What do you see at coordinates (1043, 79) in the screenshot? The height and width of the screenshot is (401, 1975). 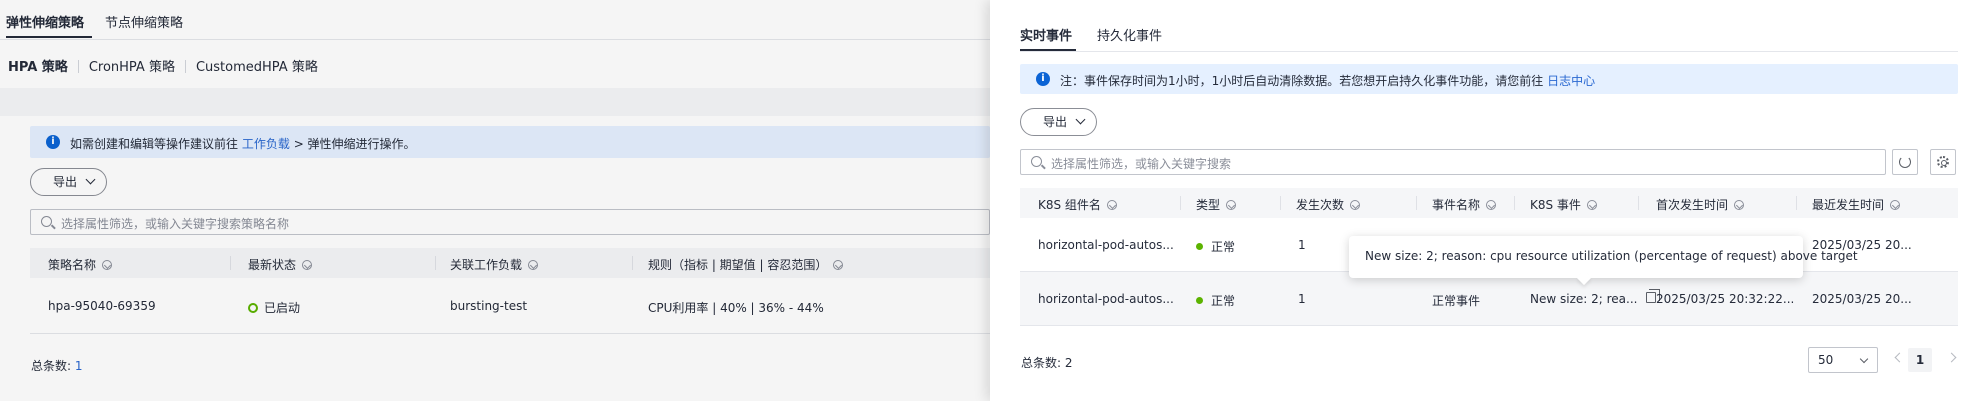 I see `info-icon: i` at bounding box center [1043, 79].